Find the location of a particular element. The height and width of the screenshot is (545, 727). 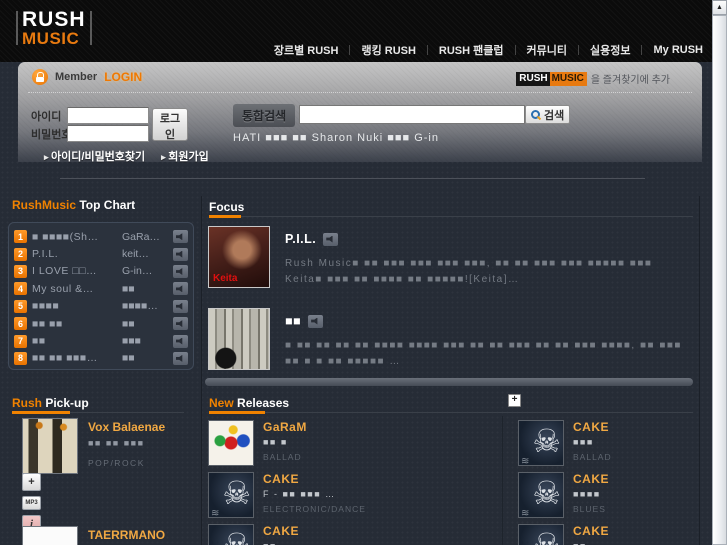

focus-photo-keita: Keita is located at coordinates (239, 257).